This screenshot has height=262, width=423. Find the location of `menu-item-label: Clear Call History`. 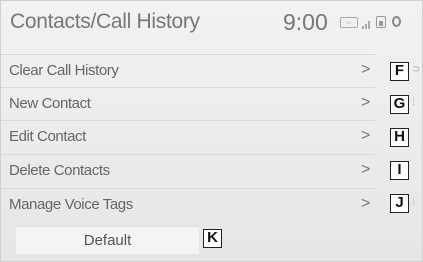

menu-item-label: Clear Call History is located at coordinates (64, 70).